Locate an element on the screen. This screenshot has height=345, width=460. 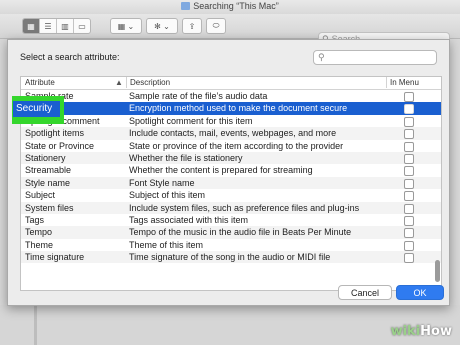
search-icon: ⚲ is located at coordinates (321, 57).